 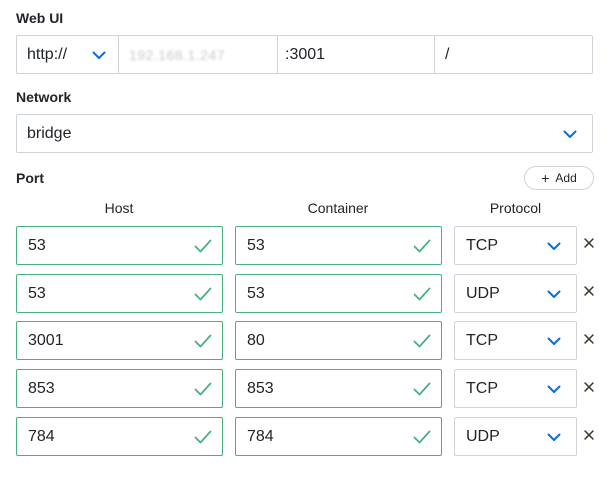 What do you see at coordinates (447, 54) in the screenshot?
I see `web-ui-path-value: /` at bounding box center [447, 54].